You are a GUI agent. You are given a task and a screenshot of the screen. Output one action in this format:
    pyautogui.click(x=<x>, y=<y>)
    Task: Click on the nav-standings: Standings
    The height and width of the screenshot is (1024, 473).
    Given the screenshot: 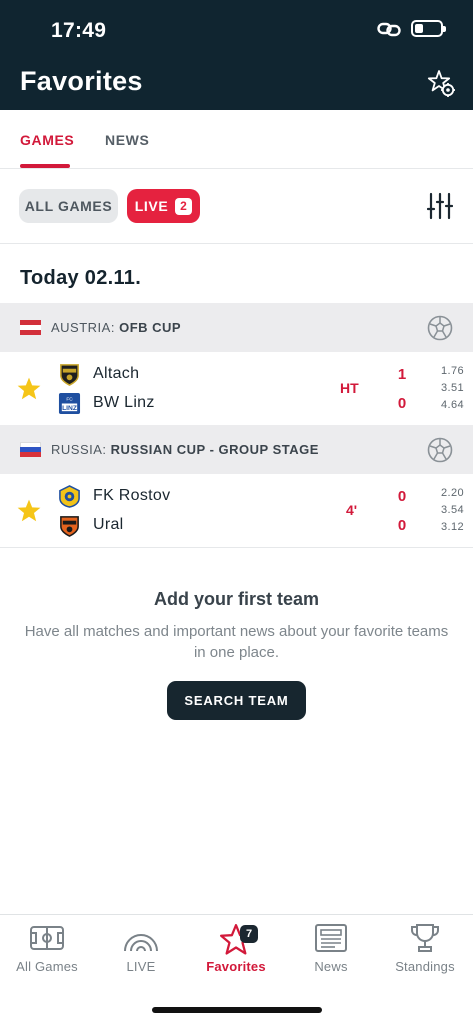 What is the action you would take?
    pyautogui.click(x=425, y=948)
    